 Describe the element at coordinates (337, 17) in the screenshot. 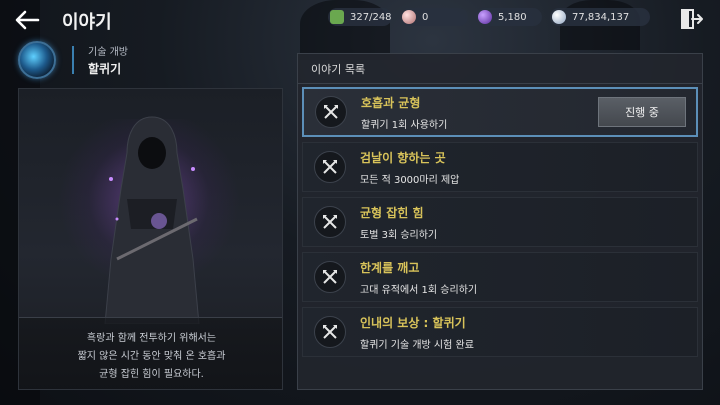

I see `stamina-icon` at that location.